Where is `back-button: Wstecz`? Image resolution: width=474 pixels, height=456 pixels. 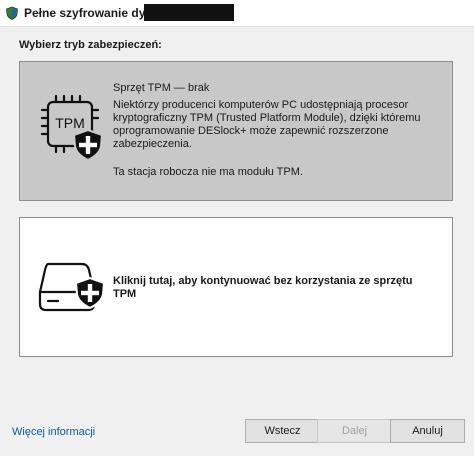 back-button: Wstecz is located at coordinates (282, 431).